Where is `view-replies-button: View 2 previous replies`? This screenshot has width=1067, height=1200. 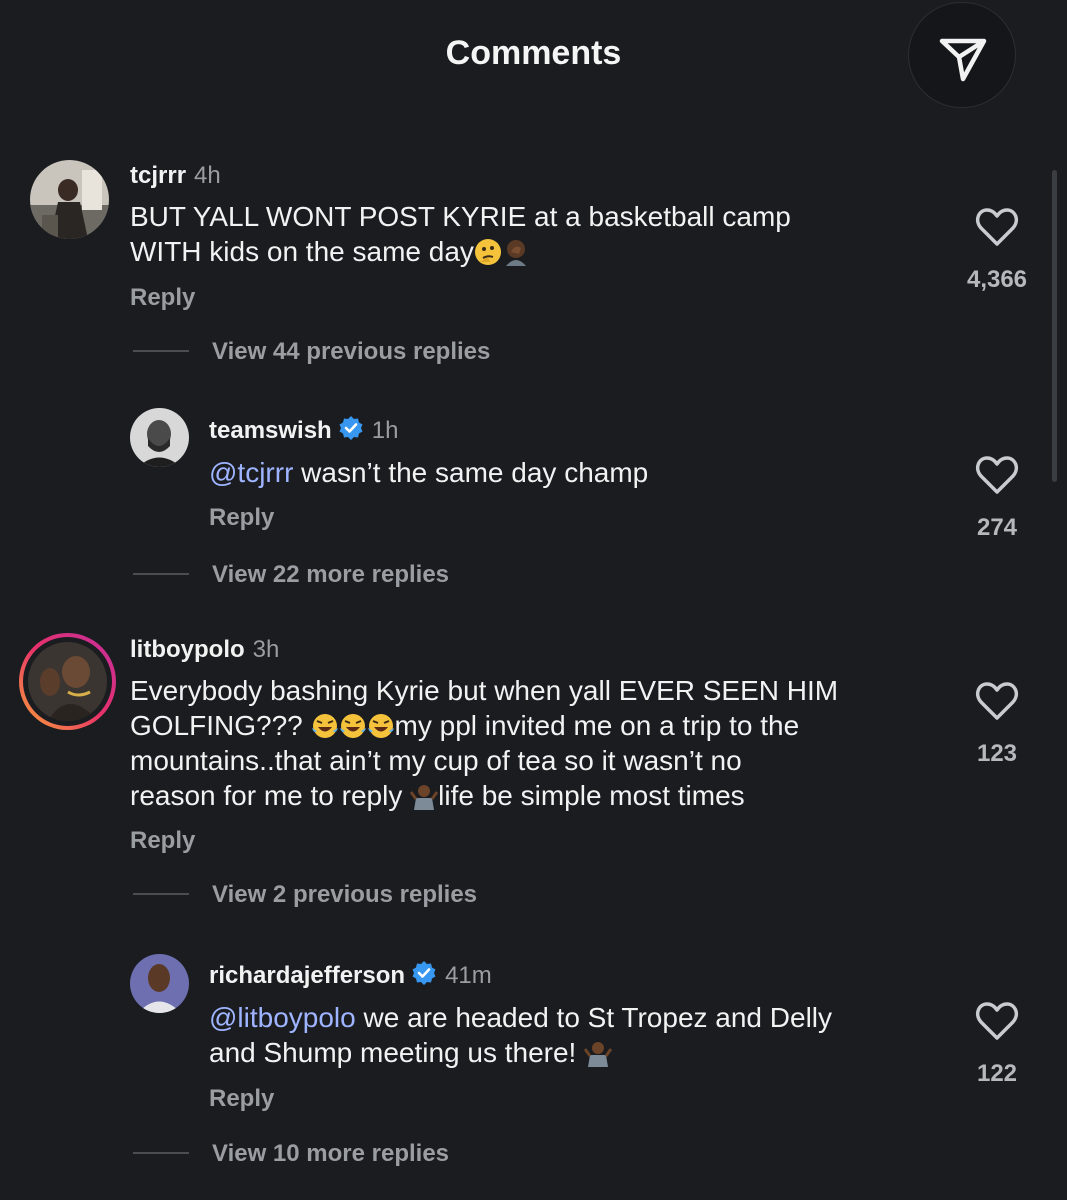
view-replies-button: View 2 previous replies is located at coordinates (344, 895).